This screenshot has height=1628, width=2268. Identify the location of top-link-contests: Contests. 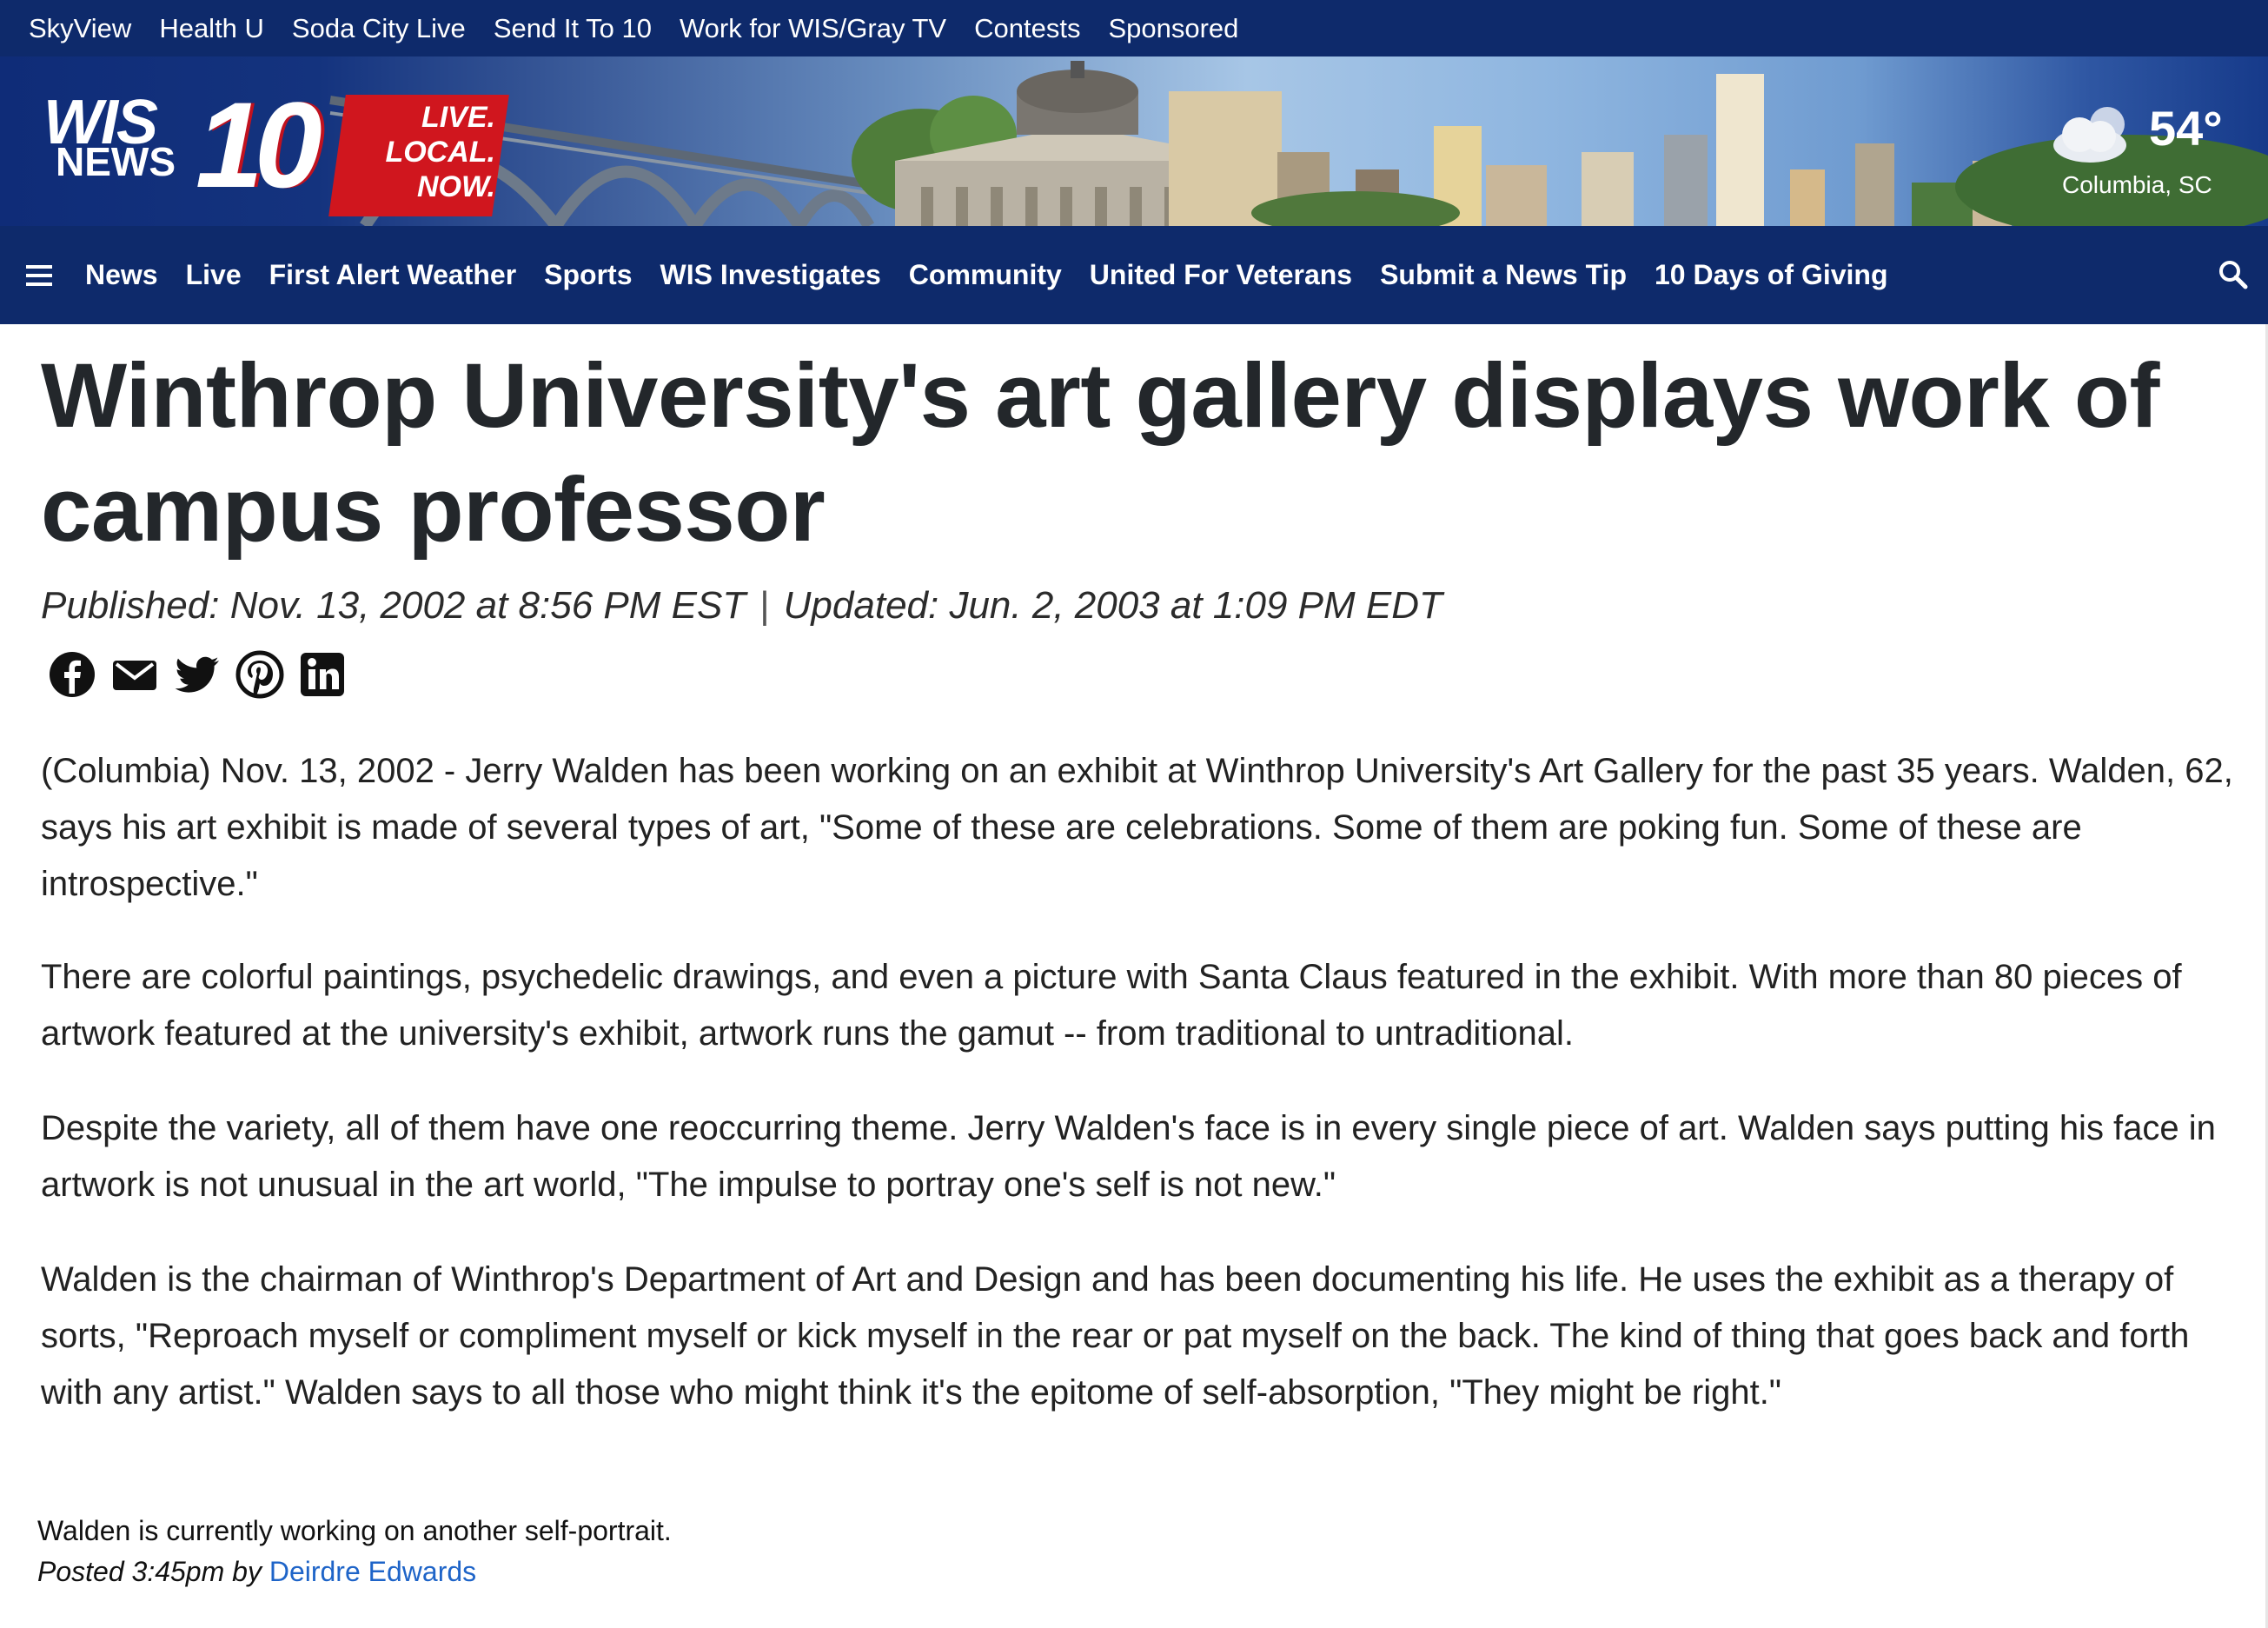
(1027, 28).